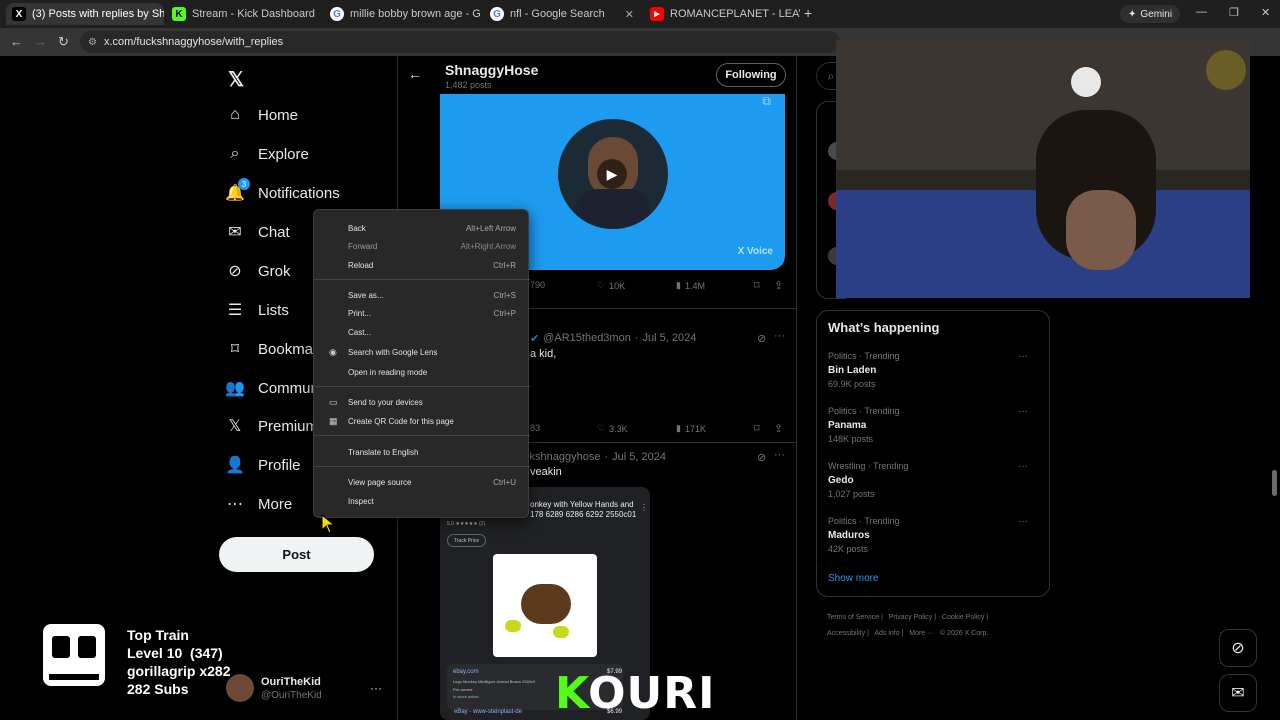  What do you see at coordinates (241, 14) in the screenshot?
I see `tab-kick-dashboard: K Stream - Kick Dashboard 🔇` at bounding box center [241, 14].